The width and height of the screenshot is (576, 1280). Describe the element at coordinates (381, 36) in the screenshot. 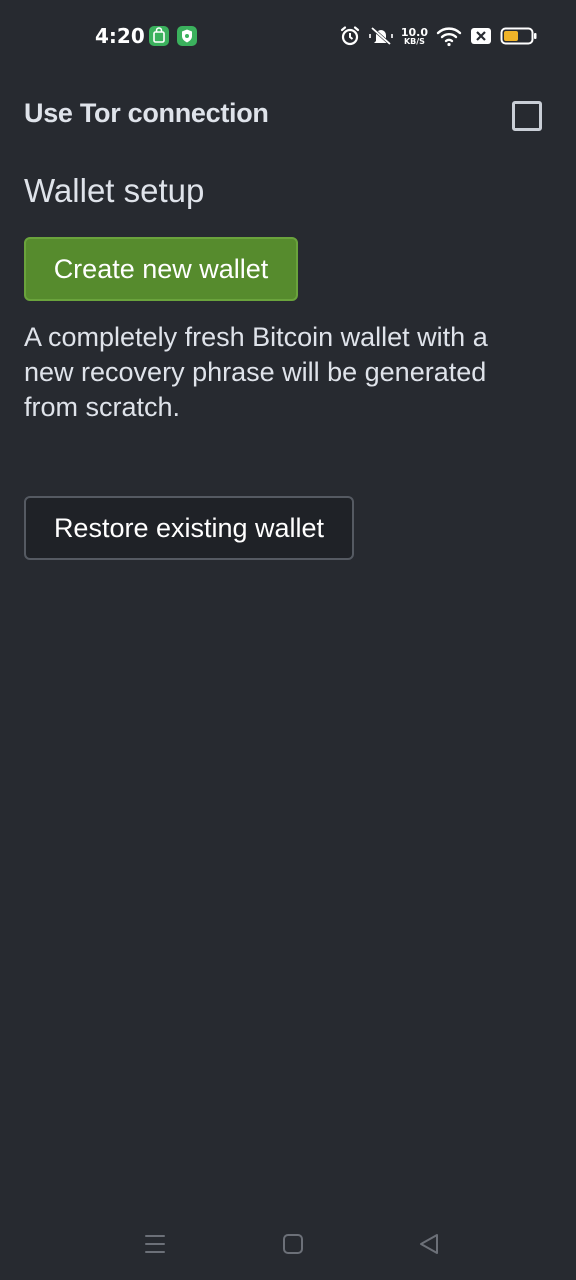

I see `vibrate-mute-icon` at that location.